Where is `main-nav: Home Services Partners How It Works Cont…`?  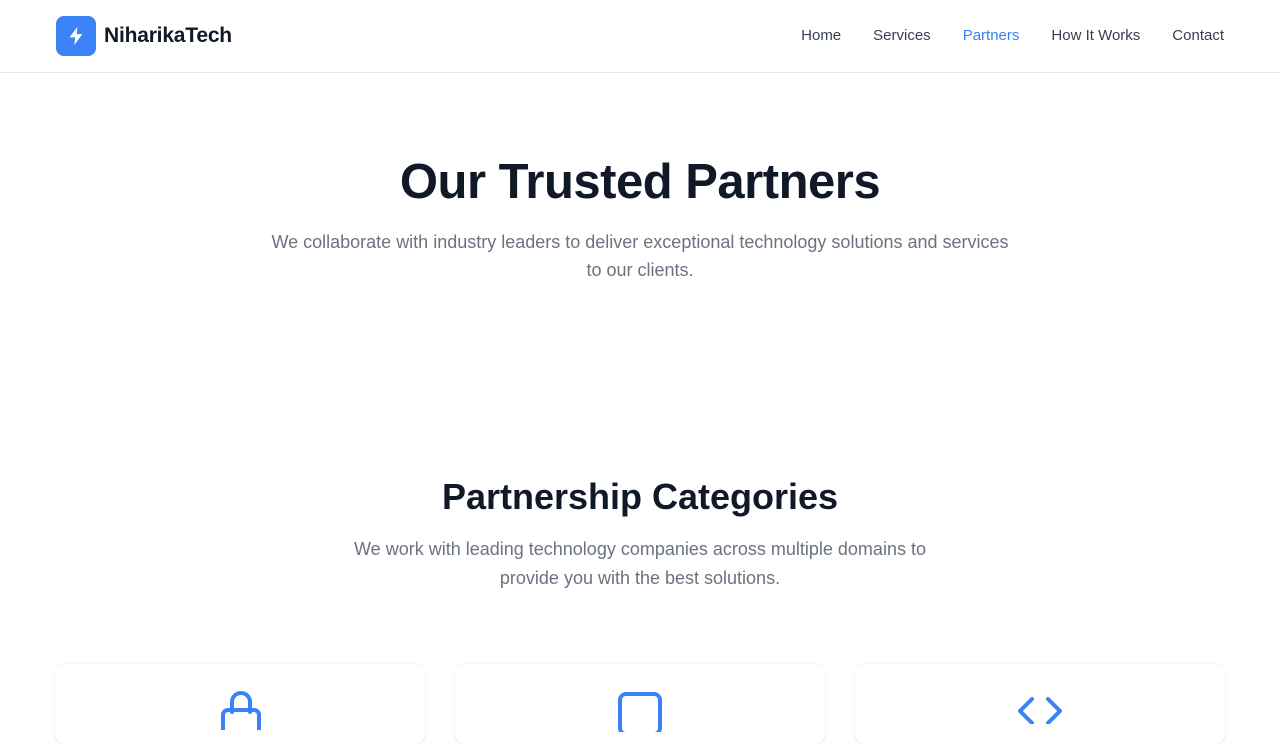 main-nav: Home Services Partners How It Works Cont… is located at coordinates (1012, 36).